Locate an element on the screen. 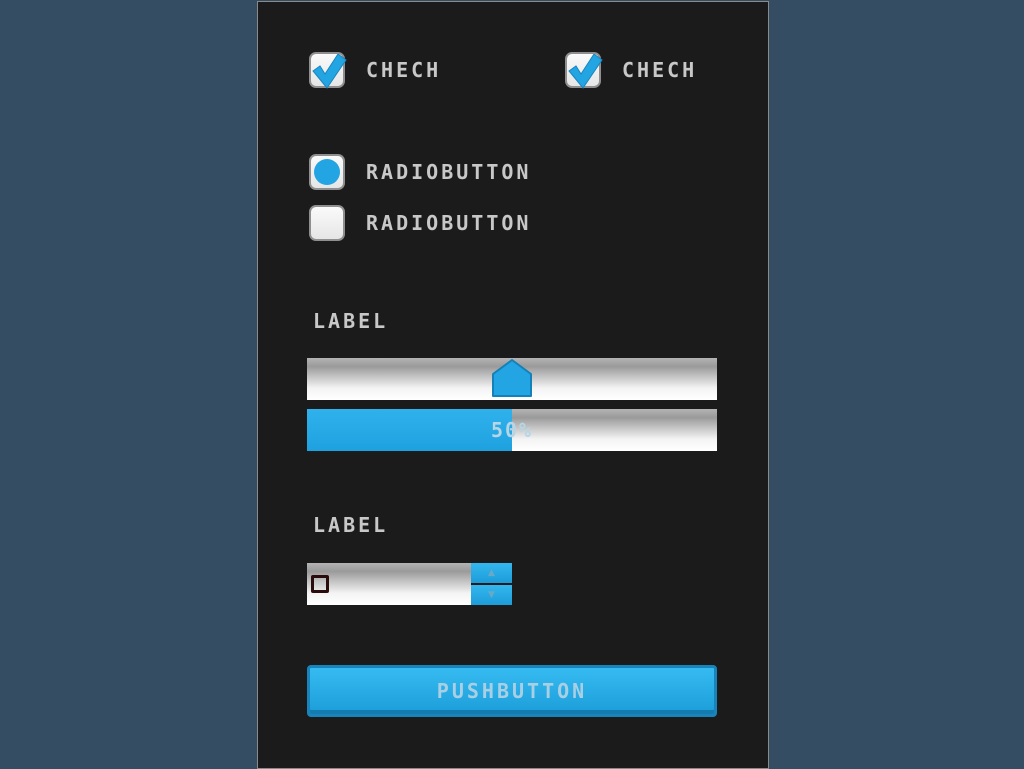  progress-text: 50% is located at coordinates (512, 430).